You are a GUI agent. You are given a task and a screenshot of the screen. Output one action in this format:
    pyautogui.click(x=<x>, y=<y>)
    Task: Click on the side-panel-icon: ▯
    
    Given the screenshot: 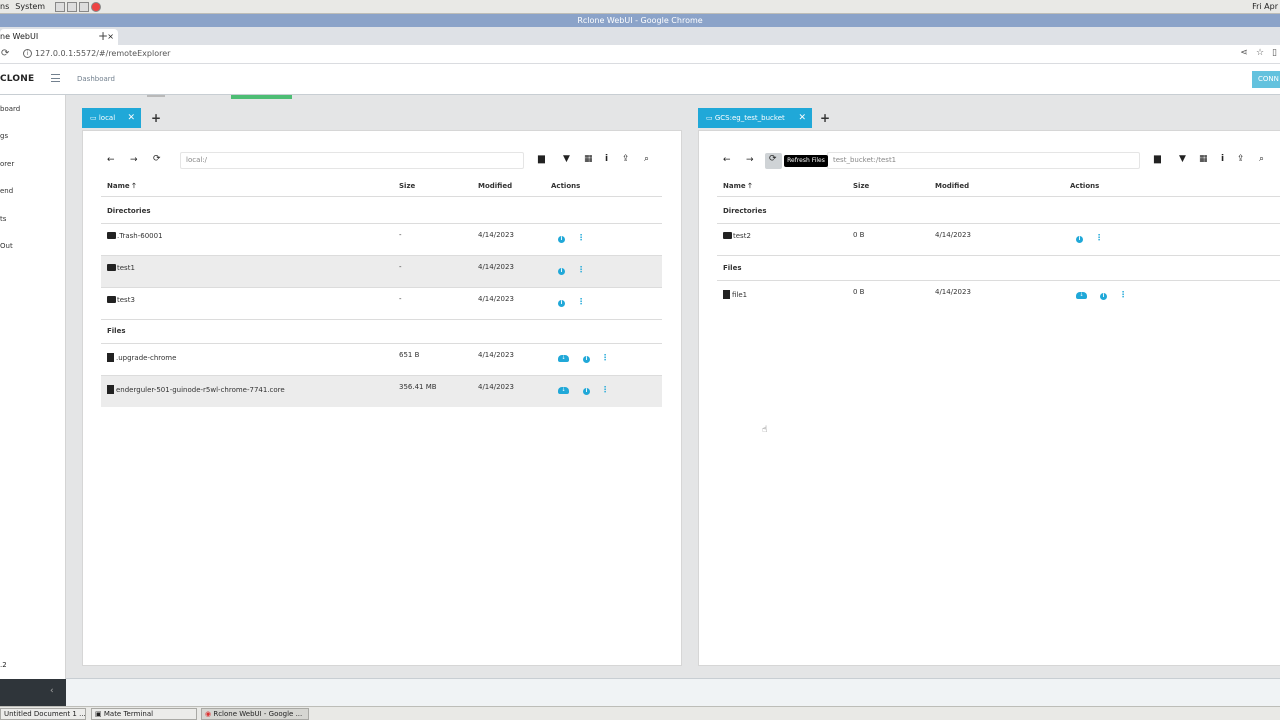 What is the action you would take?
    pyautogui.click(x=1274, y=53)
    